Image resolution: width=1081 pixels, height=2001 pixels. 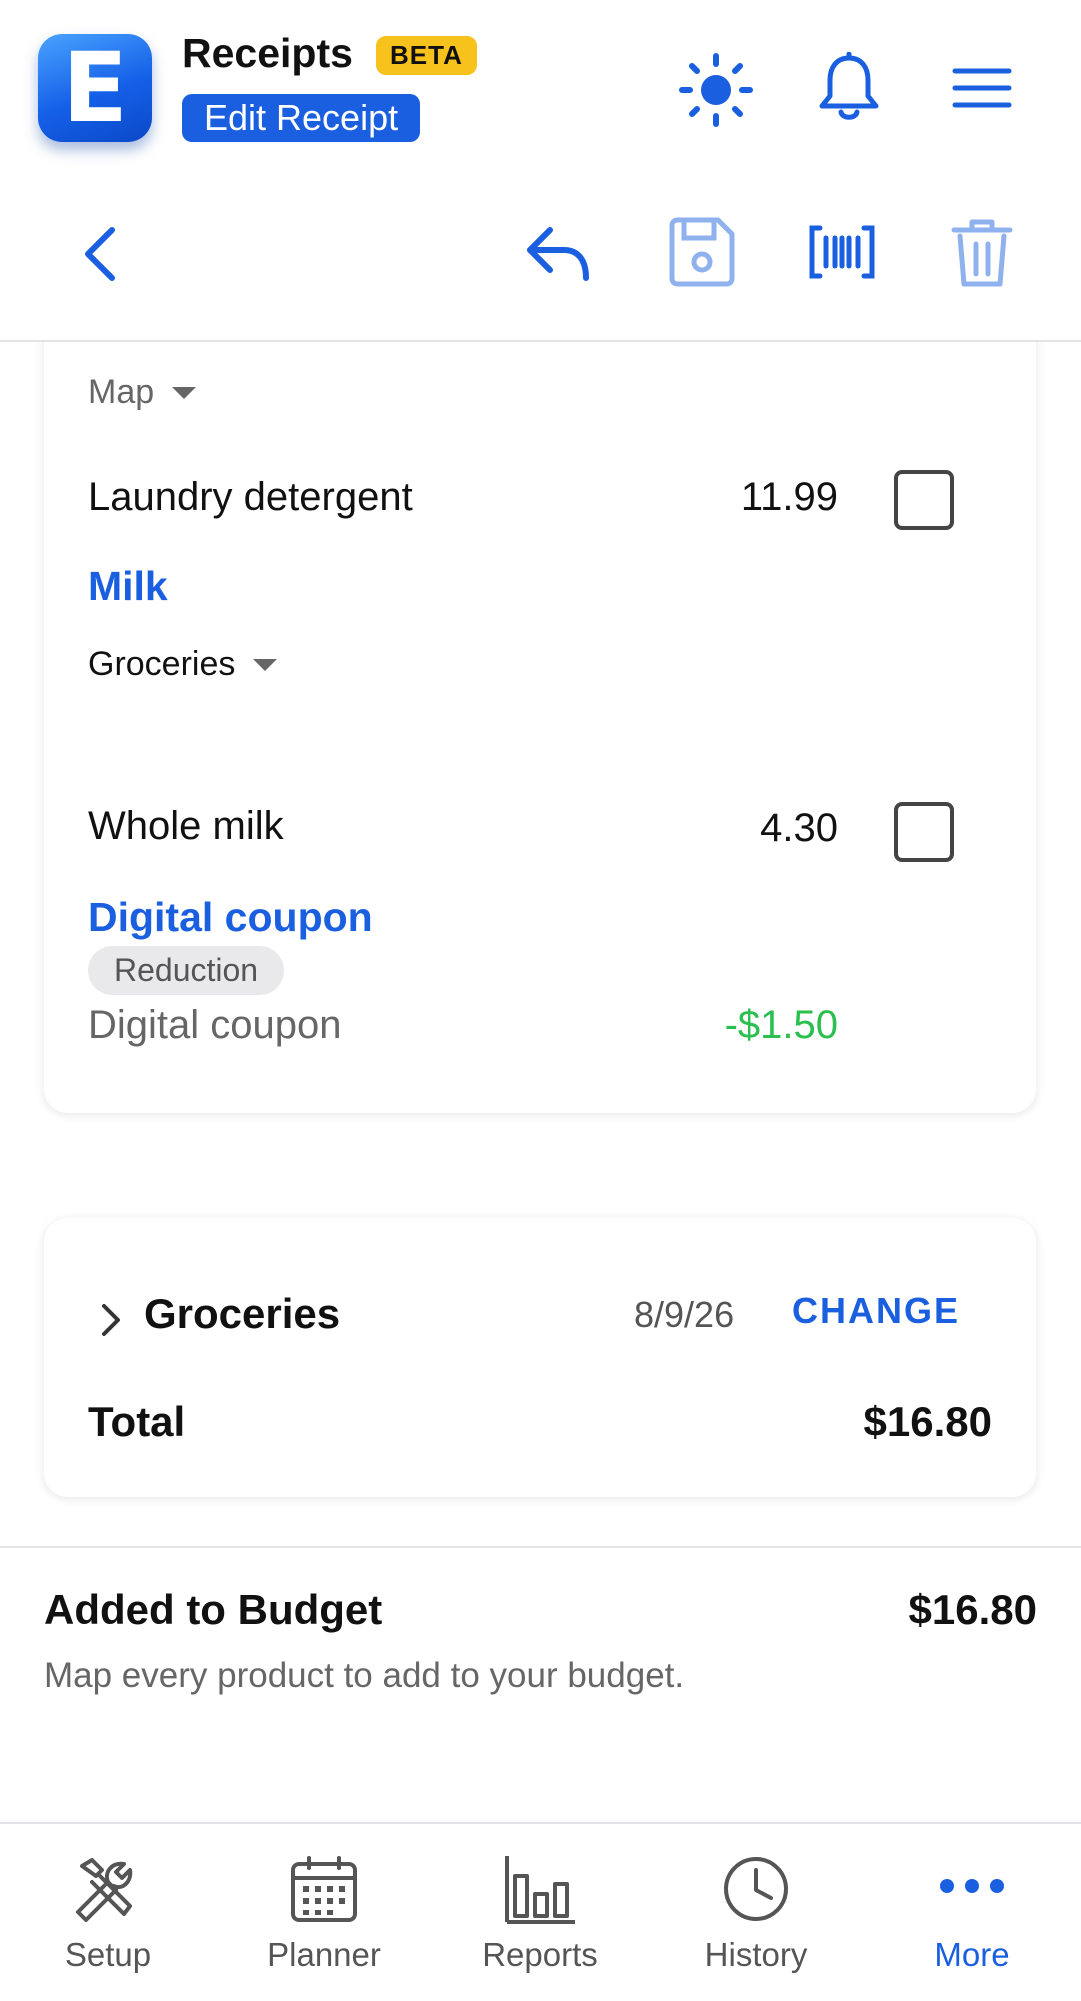 I want to click on back-chevron-icon, so click(x=100, y=254).